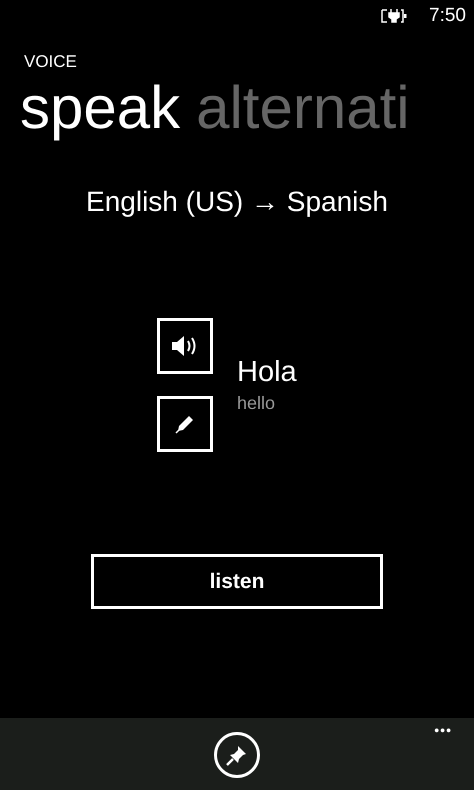 This screenshot has width=474, height=790. I want to click on pencil-icon, so click(185, 424).